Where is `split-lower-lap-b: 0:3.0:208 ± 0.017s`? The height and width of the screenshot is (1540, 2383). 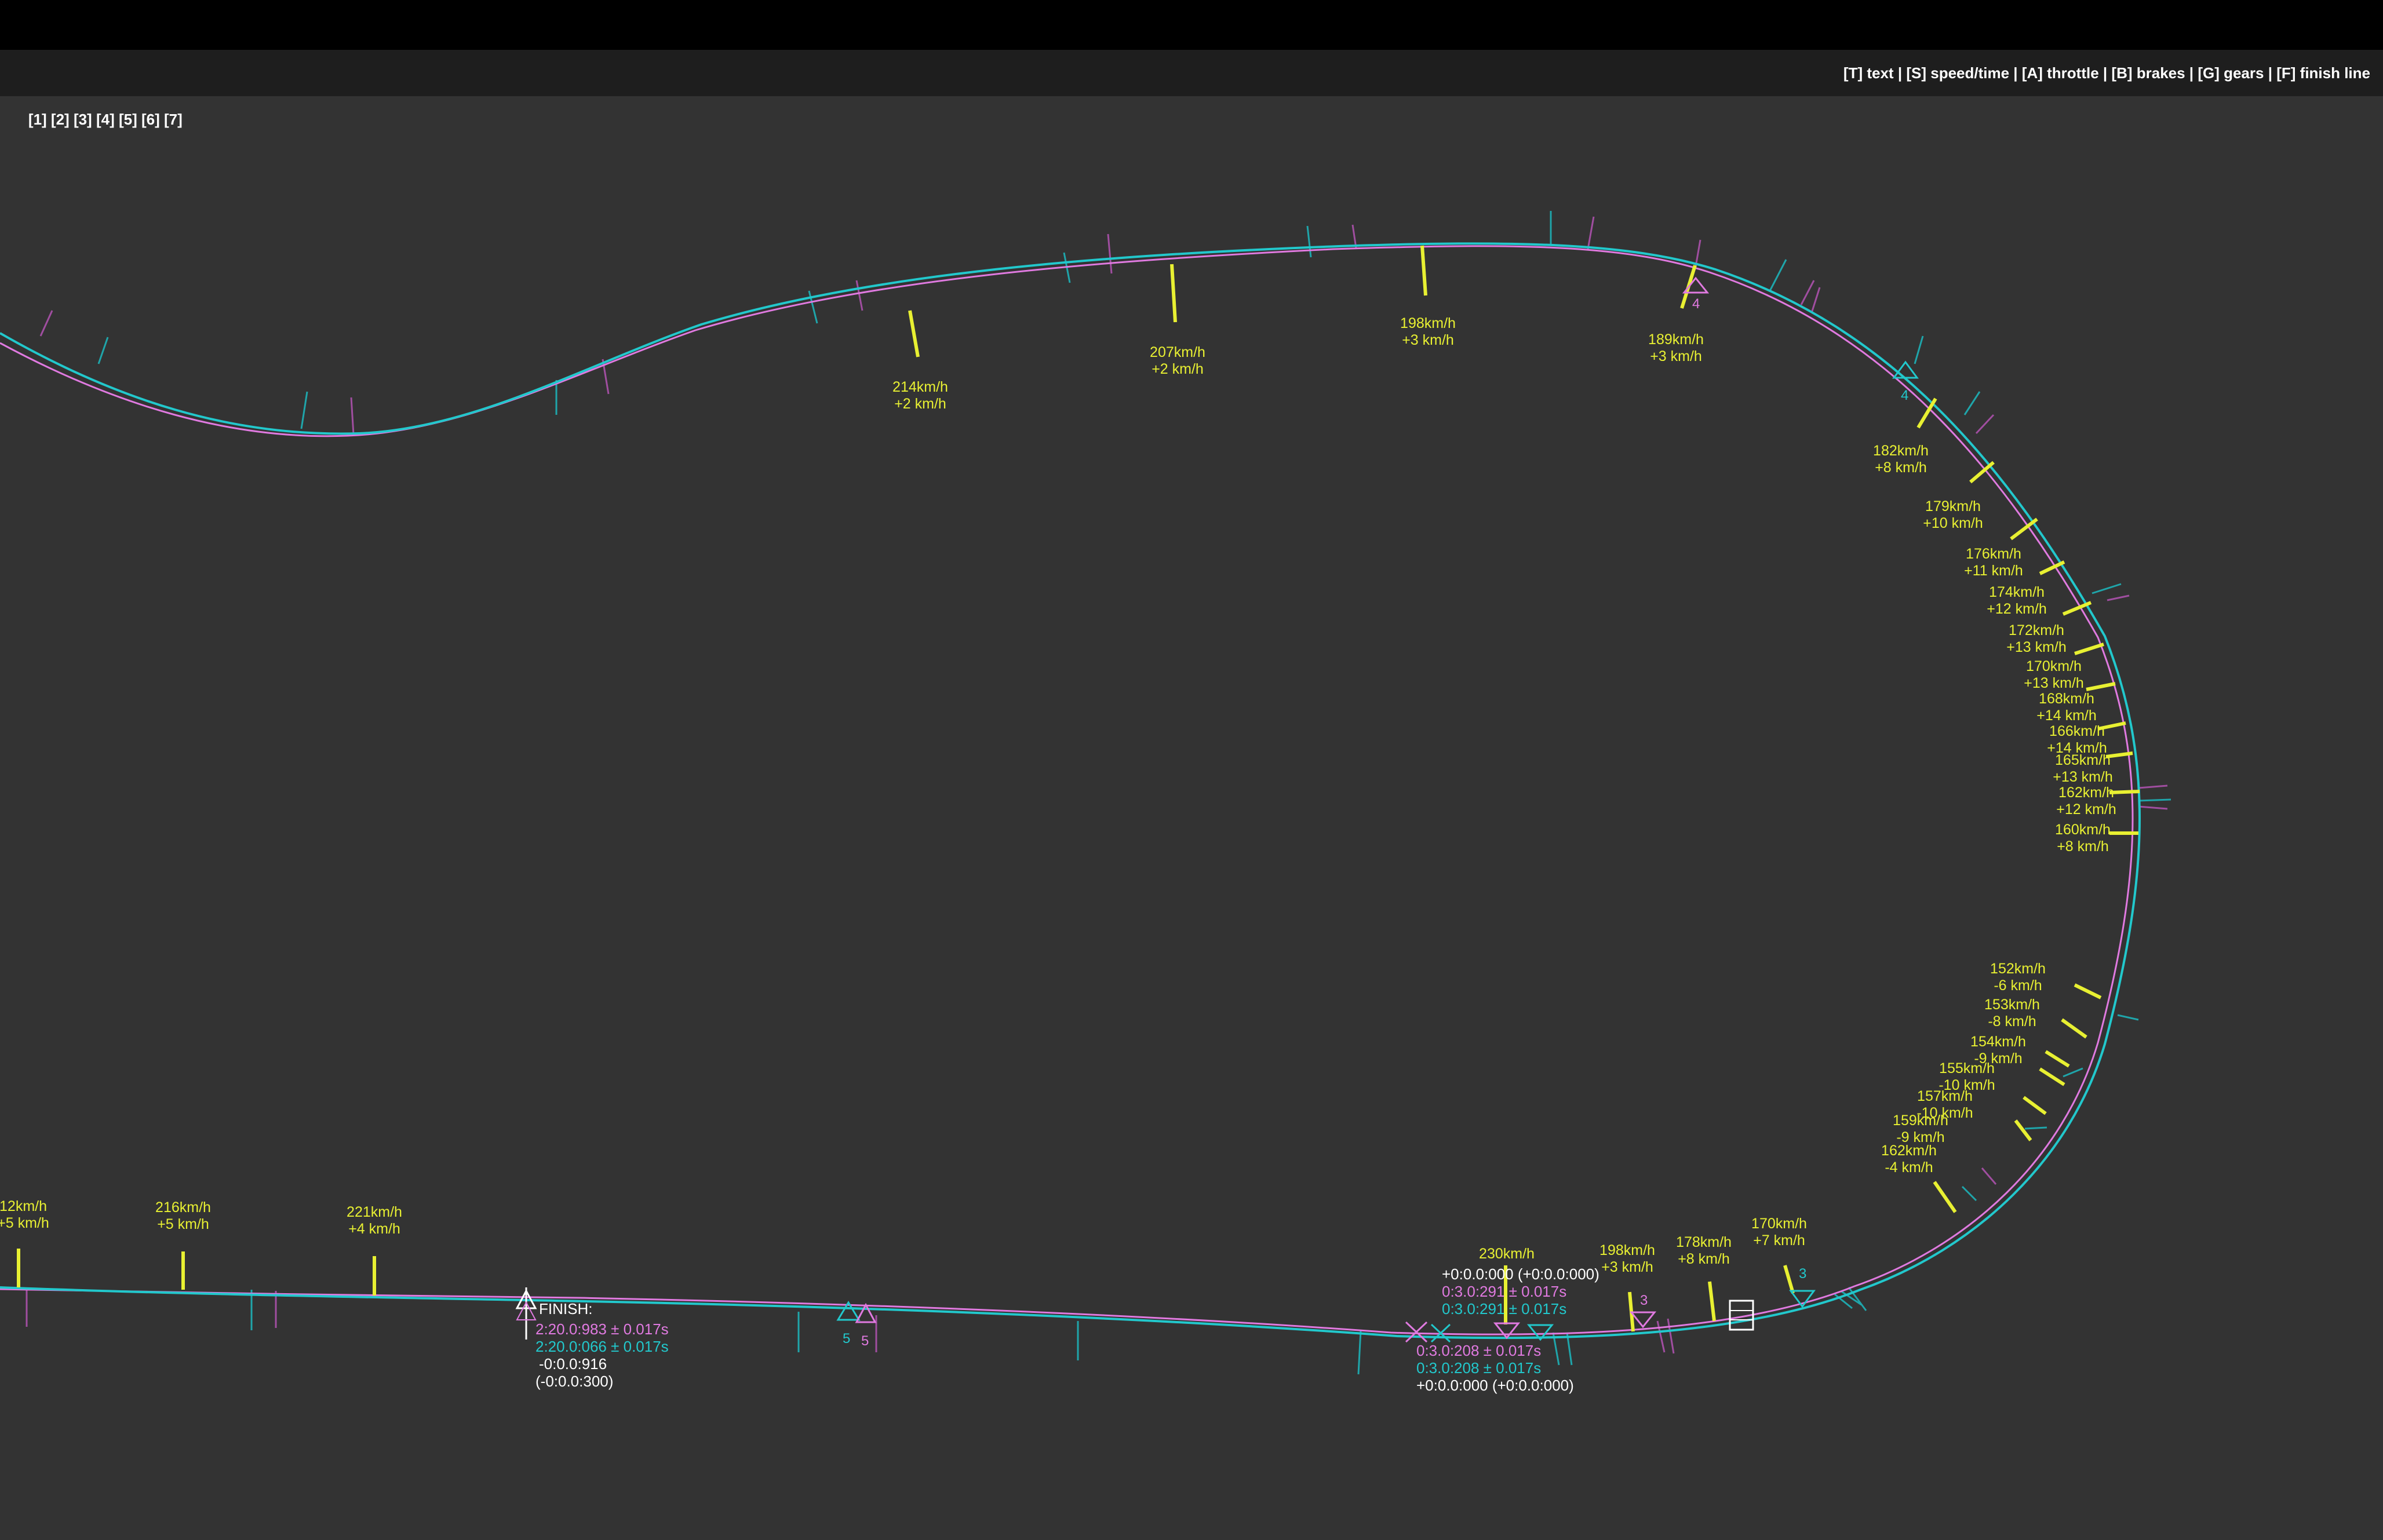 split-lower-lap-b: 0:3.0:208 ± 0.017s is located at coordinates (1478, 1368).